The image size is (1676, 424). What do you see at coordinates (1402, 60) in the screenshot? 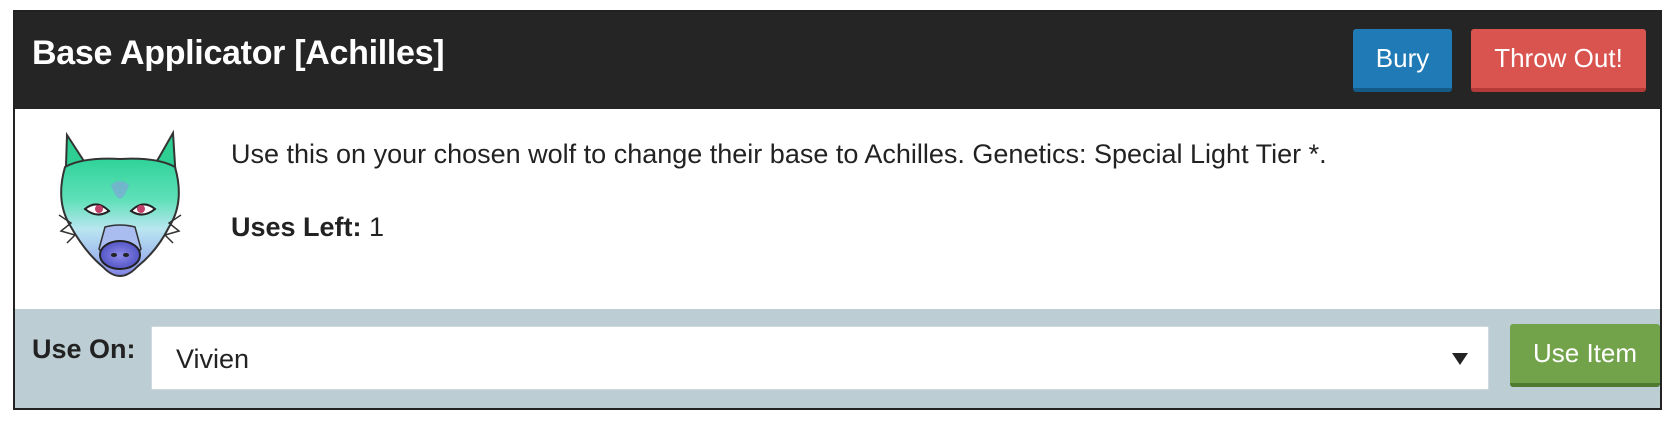
I see `bury-button: Bury` at bounding box center [1402, 60].